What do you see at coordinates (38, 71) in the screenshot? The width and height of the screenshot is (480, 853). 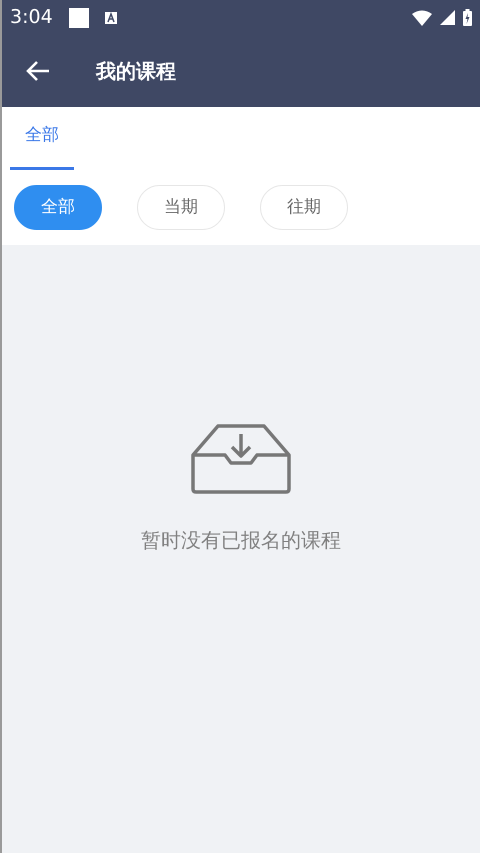 I see `back-icon` at bounding box center [38, 71].